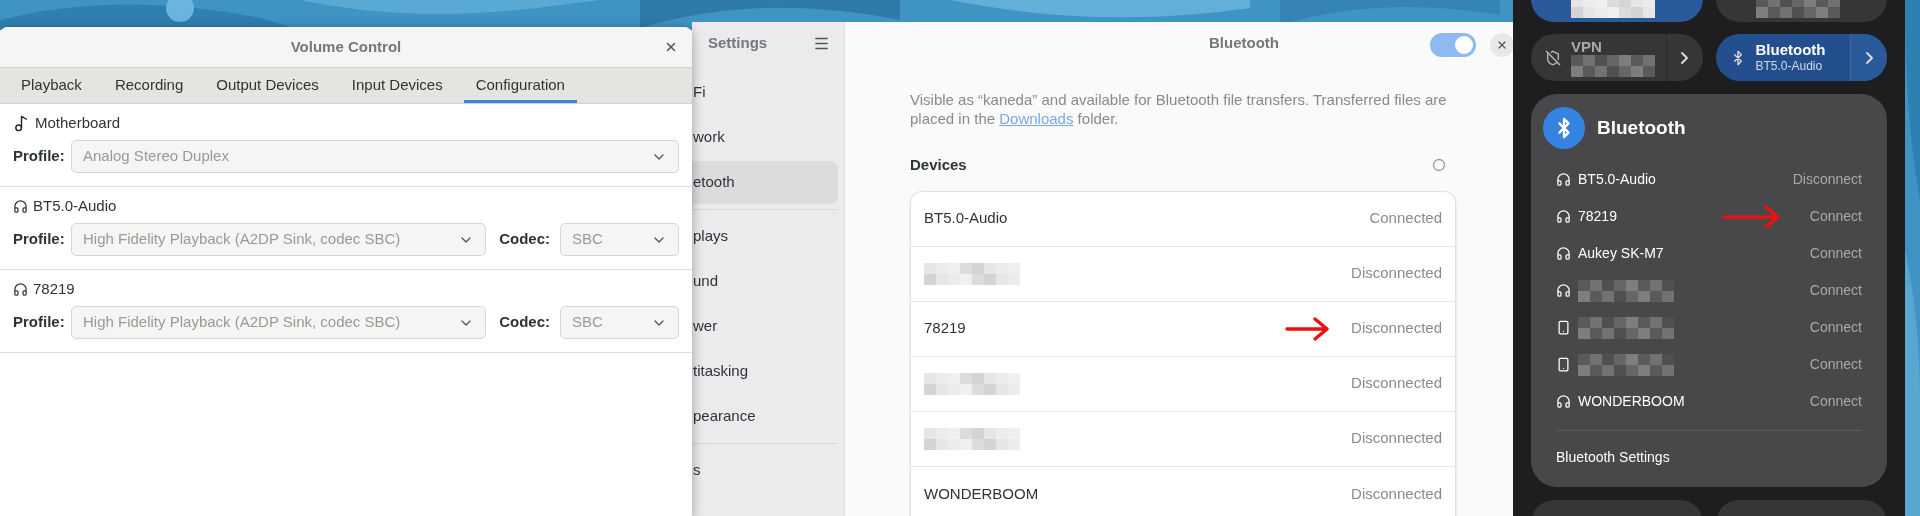 This screenshot has height=516, width=1920. What do you see at coordinates (765, 92) in the screenshot?
I see `sidebar-item: Fi` at bounding box center [765, 92].